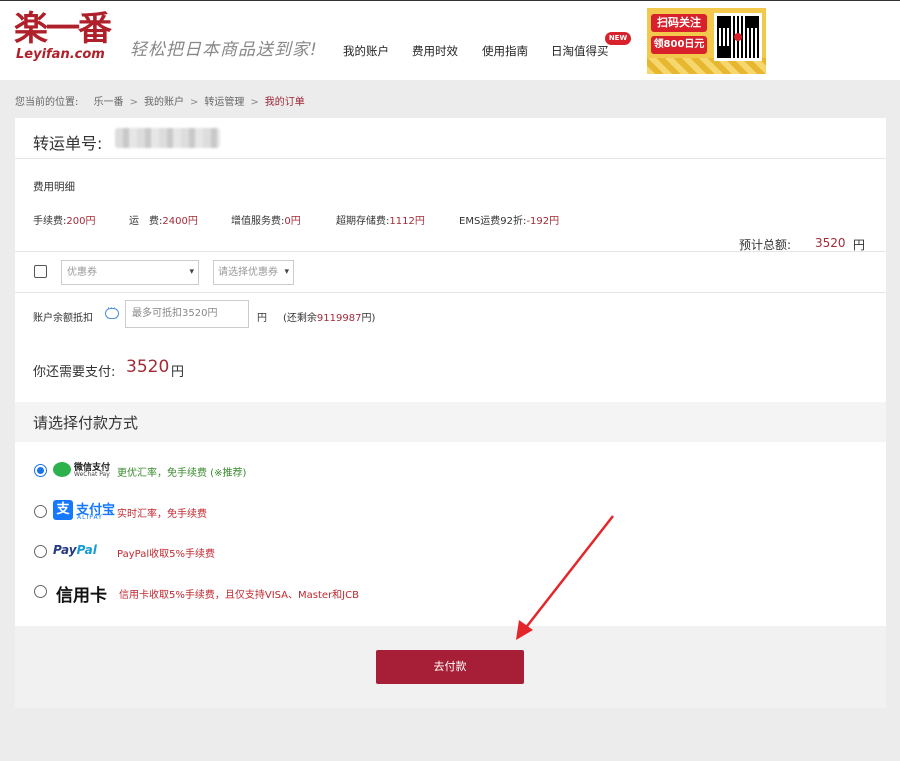  Describe the element at coordinates (47, 102) in the screenshot. I see `breadcrumb-prefix: 您当前的位置:` at that location.